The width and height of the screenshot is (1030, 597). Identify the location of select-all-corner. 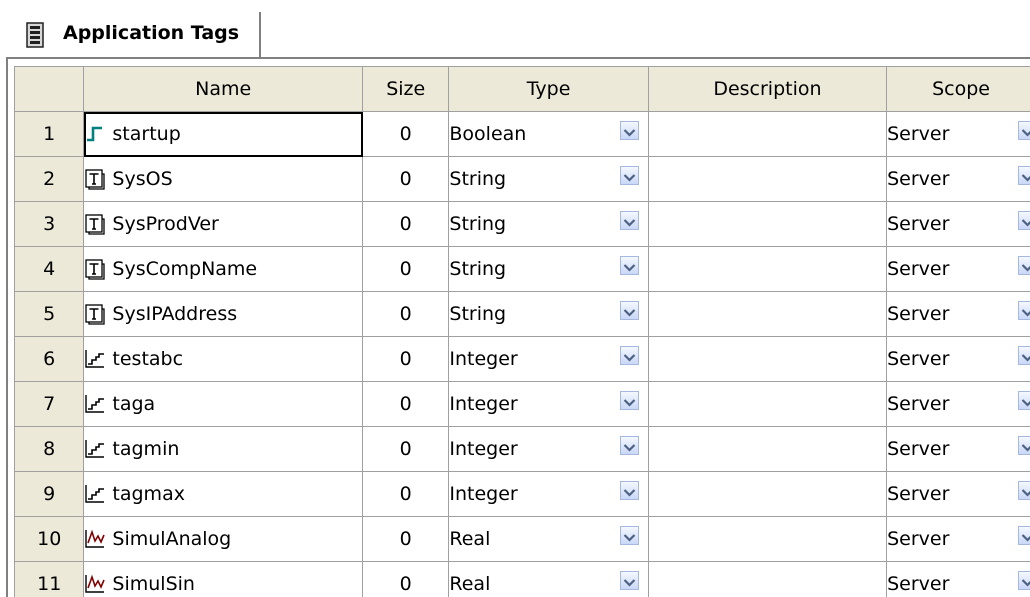
(49, 89).